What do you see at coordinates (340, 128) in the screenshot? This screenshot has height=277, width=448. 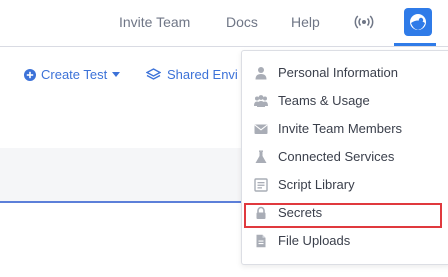 I see `menu-item-label: Invite Team Members` at bounding box center [340, 128].